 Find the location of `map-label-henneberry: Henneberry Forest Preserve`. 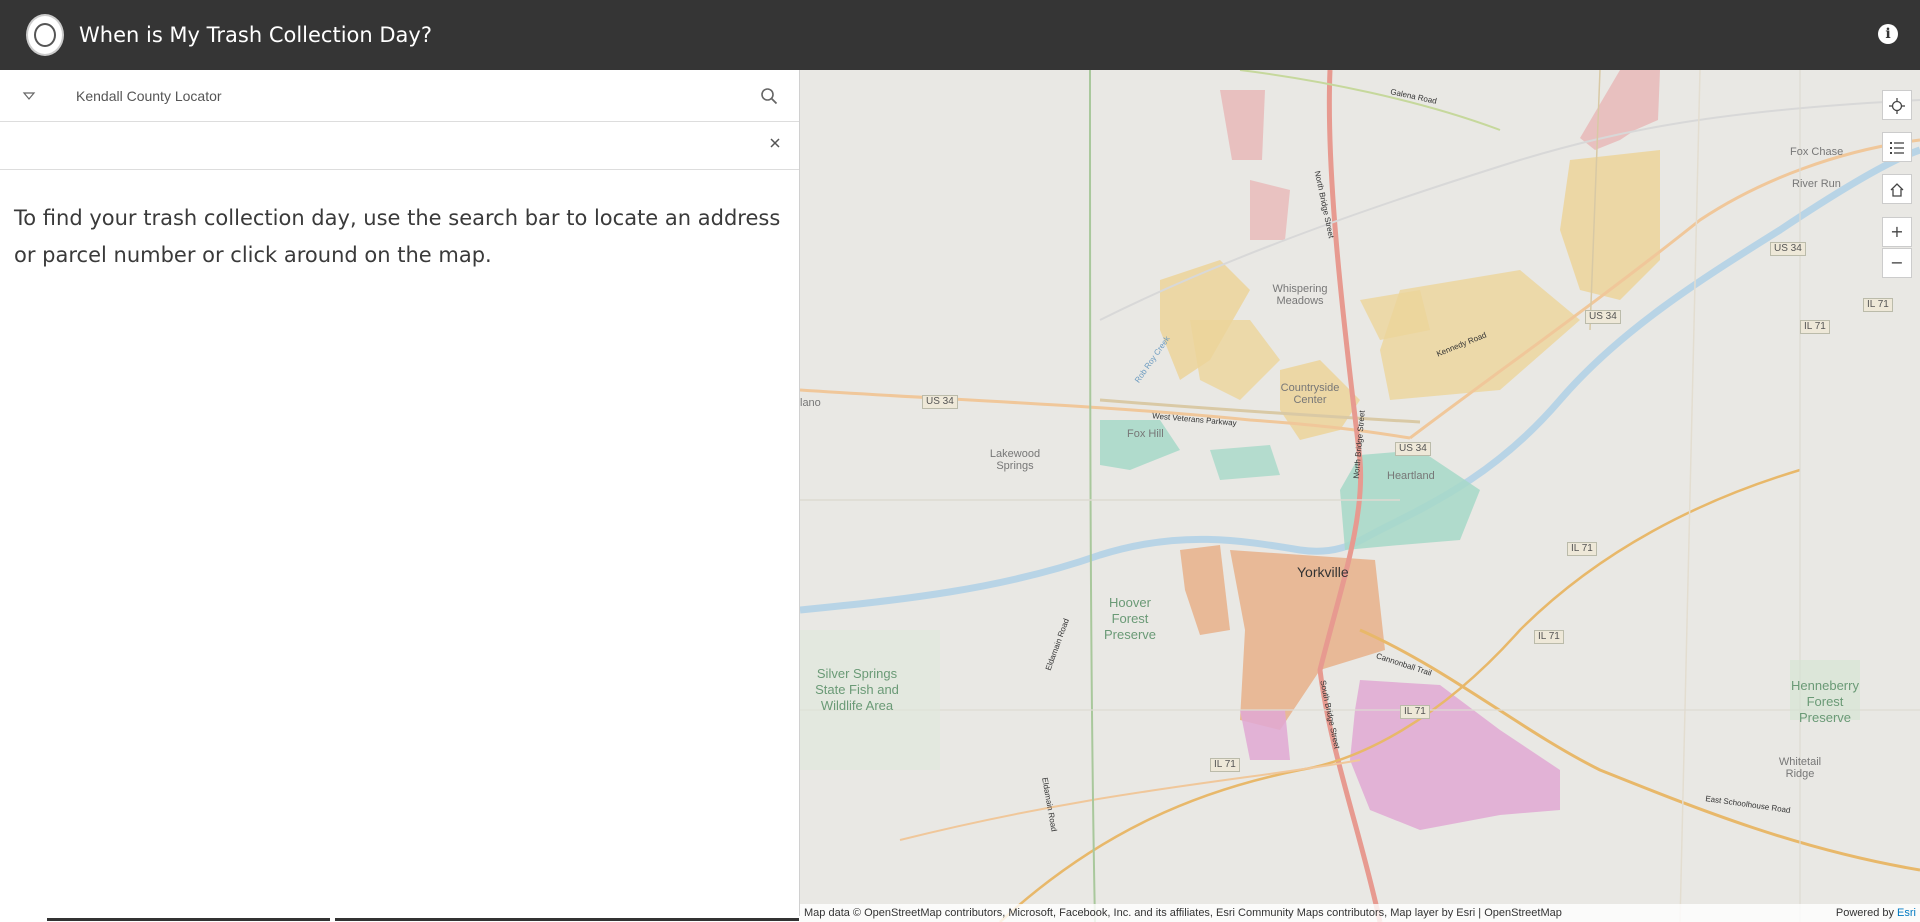

map-label-henneberry: Henneberry Forest Preserve is located at coordinates (1825, 701).